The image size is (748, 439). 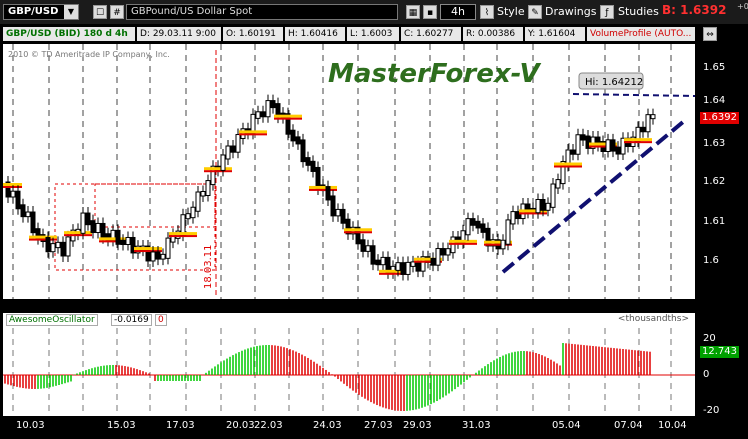 What do you see at coordinates (262, 12) in the screenshot?
I see `symbol-description: GBPound/US Dollar Spot` at bounding box center [262, 12].